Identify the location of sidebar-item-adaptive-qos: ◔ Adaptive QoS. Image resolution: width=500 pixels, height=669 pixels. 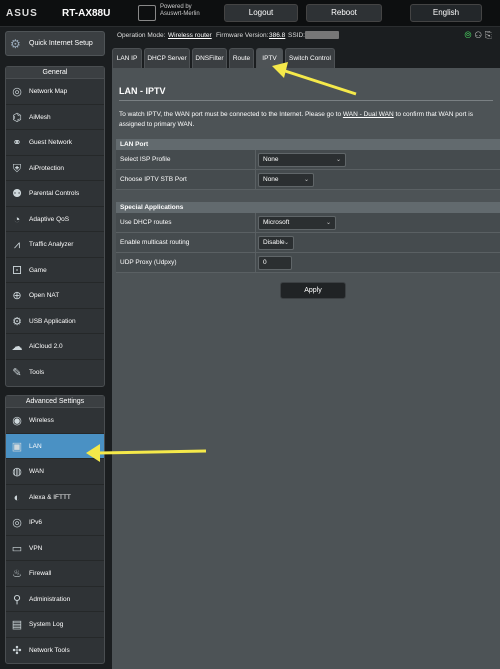
(55, 219).